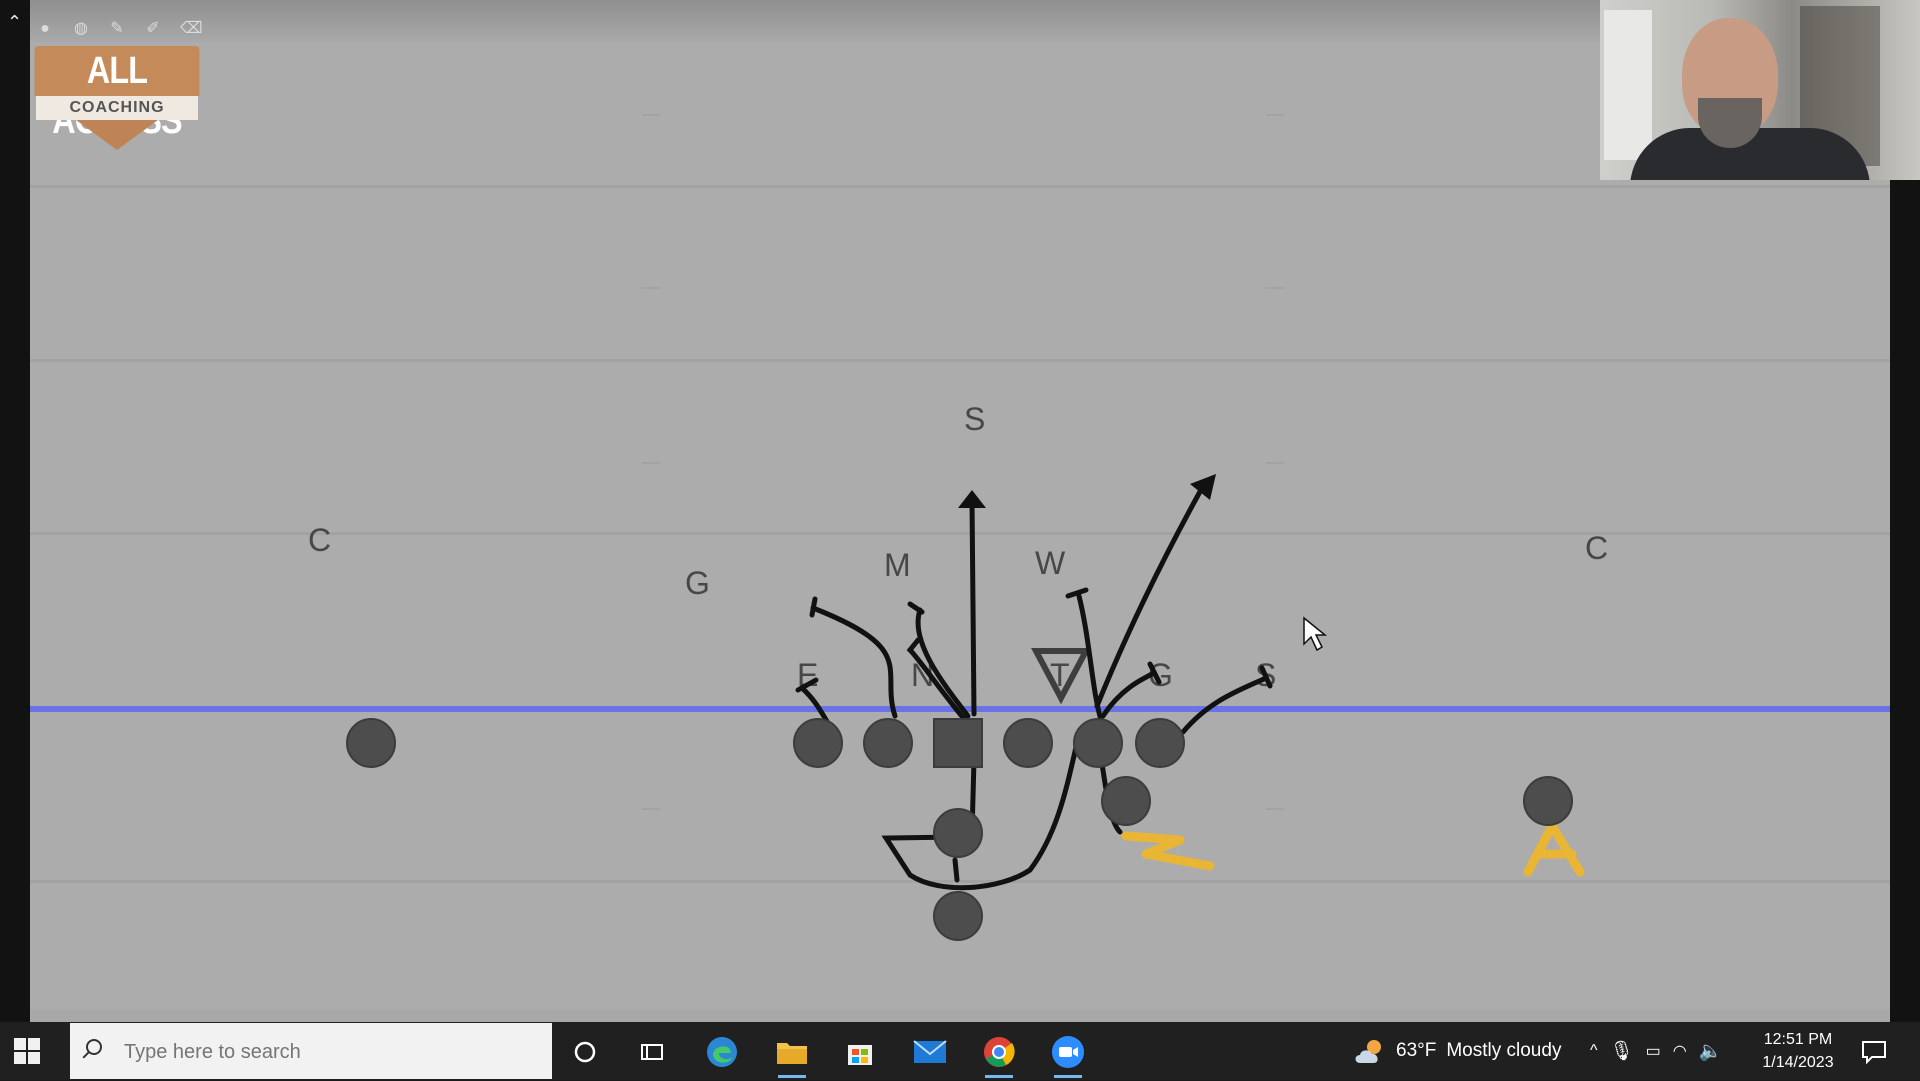 The width and height of the screenshot is (1920, 1081). I want to click on player-rg, so click(1028, 743).